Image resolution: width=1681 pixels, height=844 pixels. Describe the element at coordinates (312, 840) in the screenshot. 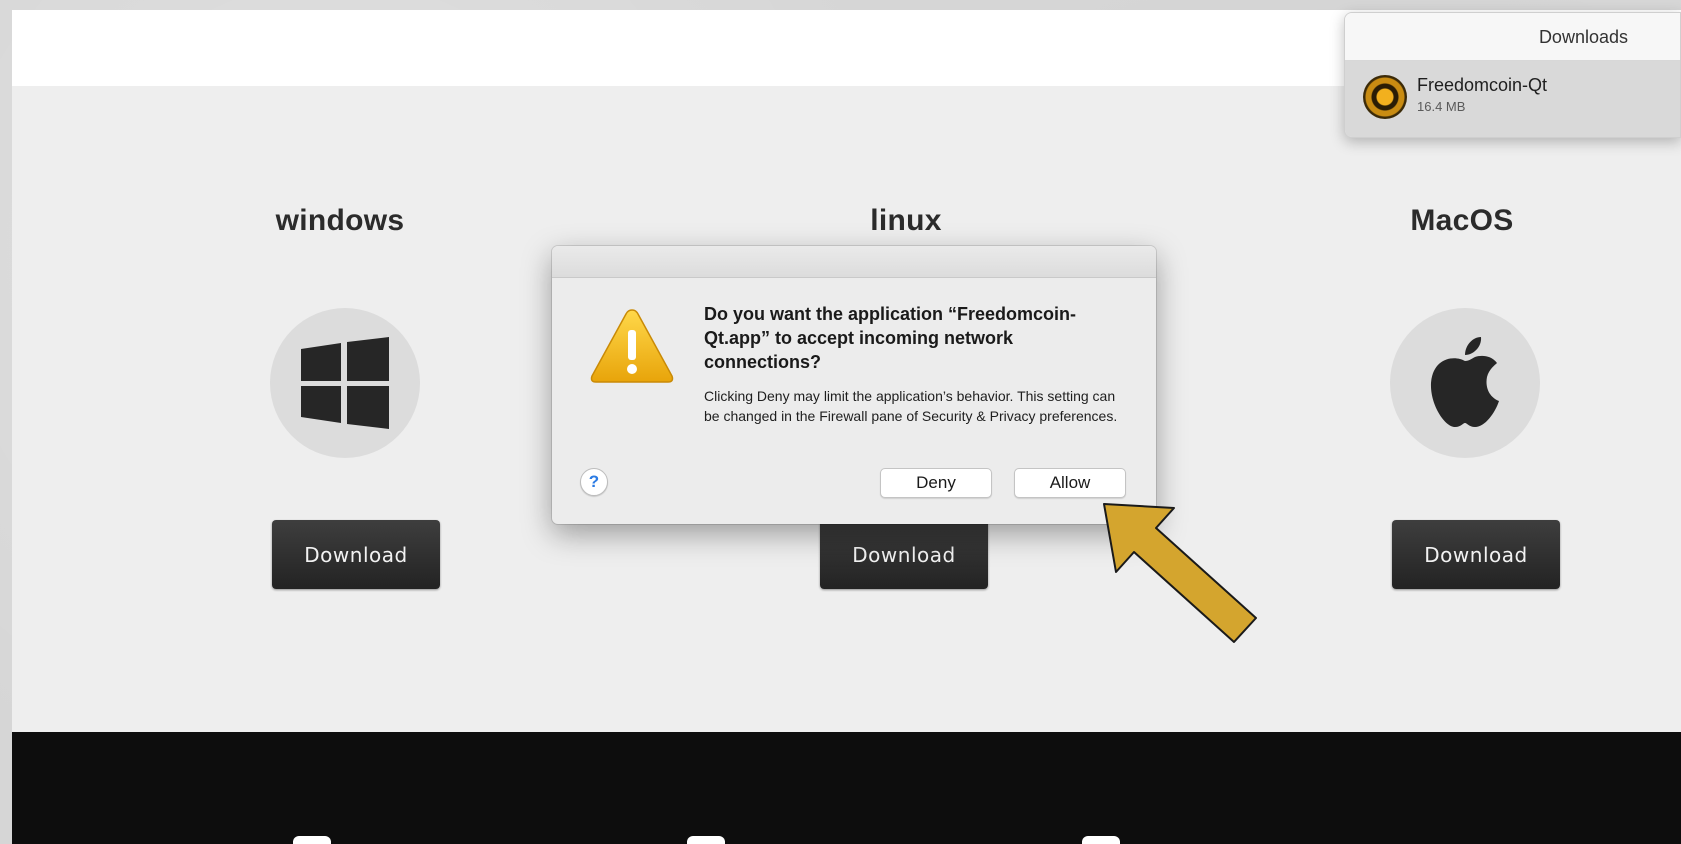

I see `facebook-icon: f` at that location.